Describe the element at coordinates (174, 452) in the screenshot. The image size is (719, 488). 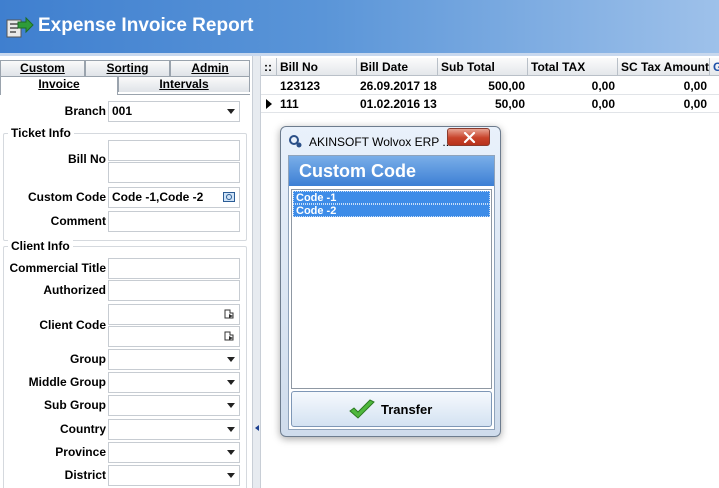
I see `province-select` at that location.